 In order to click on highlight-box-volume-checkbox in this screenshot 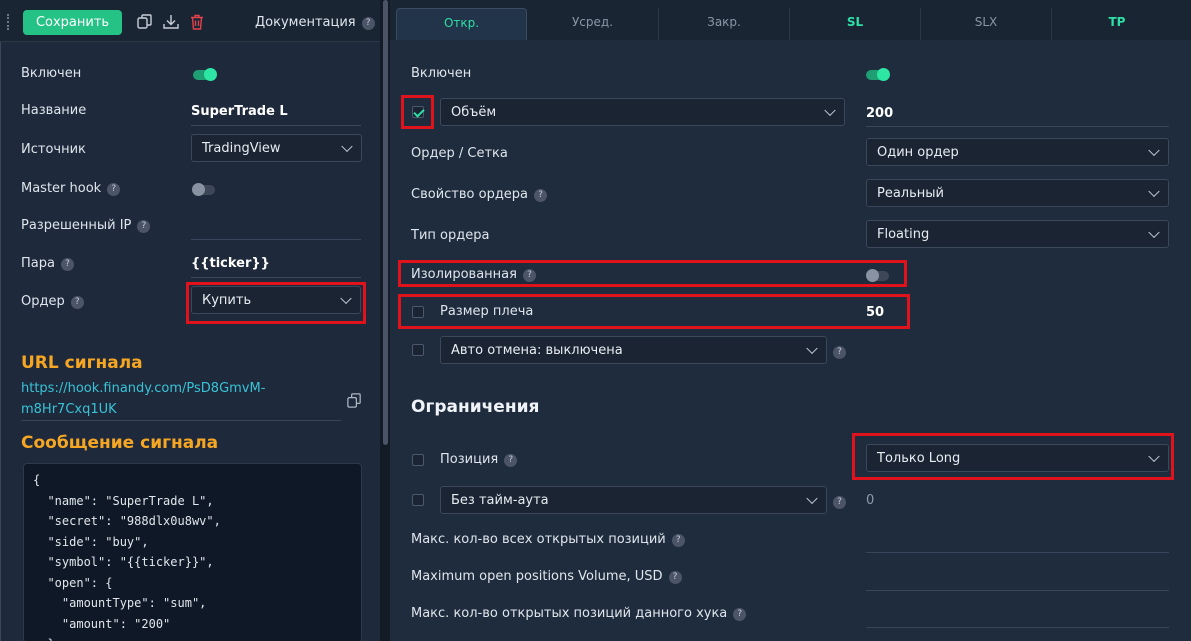, I will do `click(417, 112)`.